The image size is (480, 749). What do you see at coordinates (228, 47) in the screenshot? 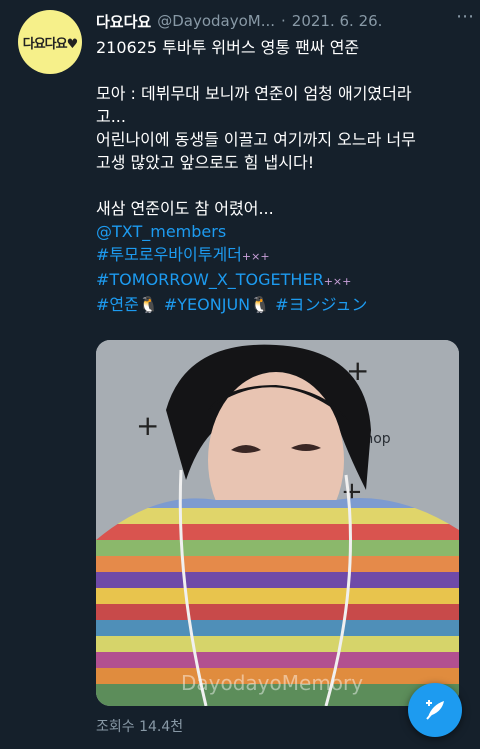
I see `tweet-line: 210625 투바투 위버스 영통 팬싸 연준` at bounding box center [228, 47].